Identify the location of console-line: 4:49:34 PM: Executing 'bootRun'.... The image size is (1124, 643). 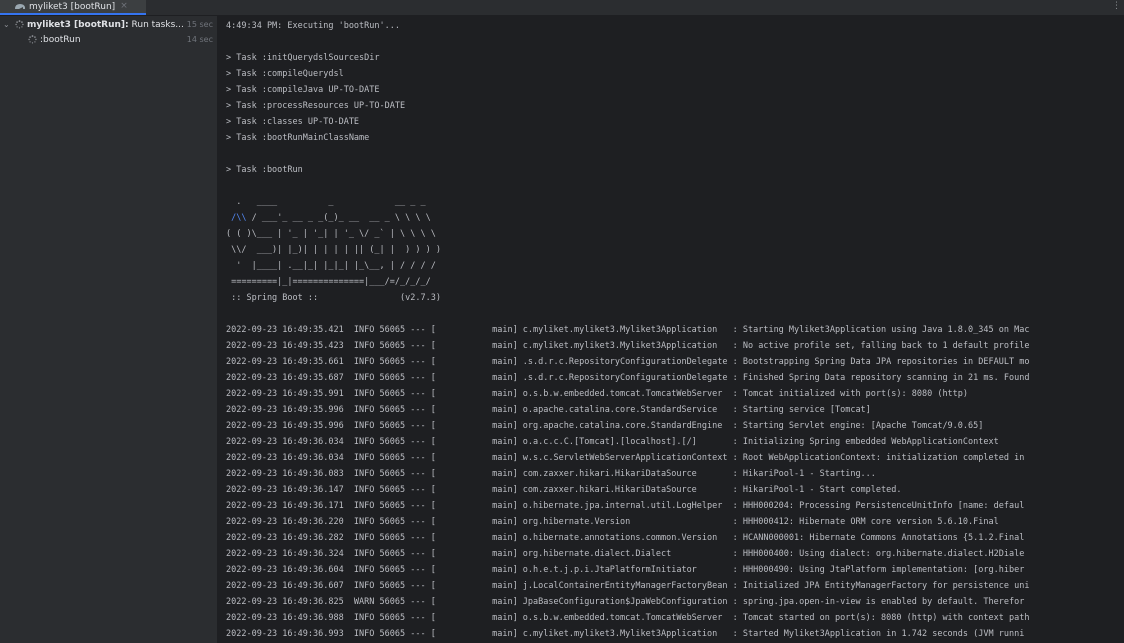
(313, 26).